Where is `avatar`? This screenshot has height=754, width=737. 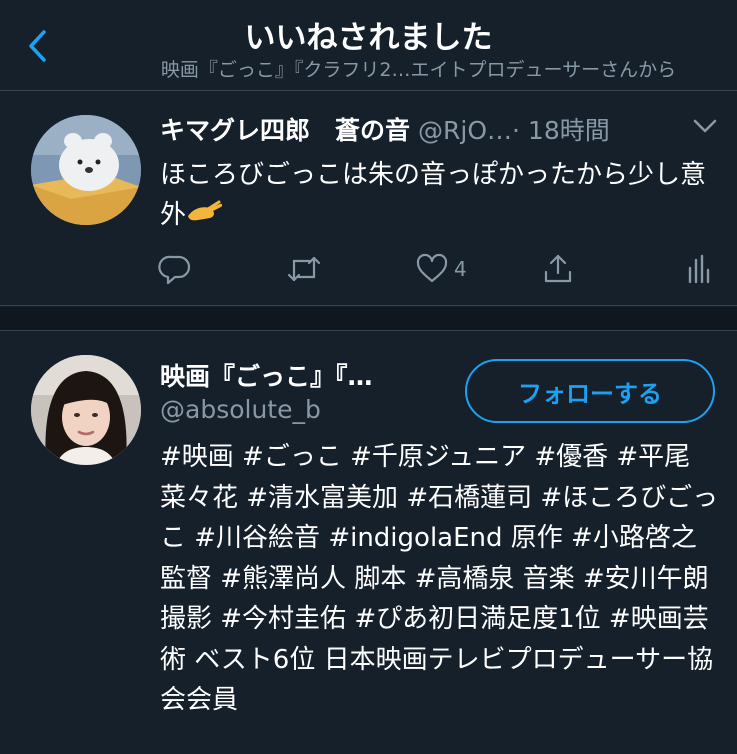 avatar is located at coordinates (86, 170).